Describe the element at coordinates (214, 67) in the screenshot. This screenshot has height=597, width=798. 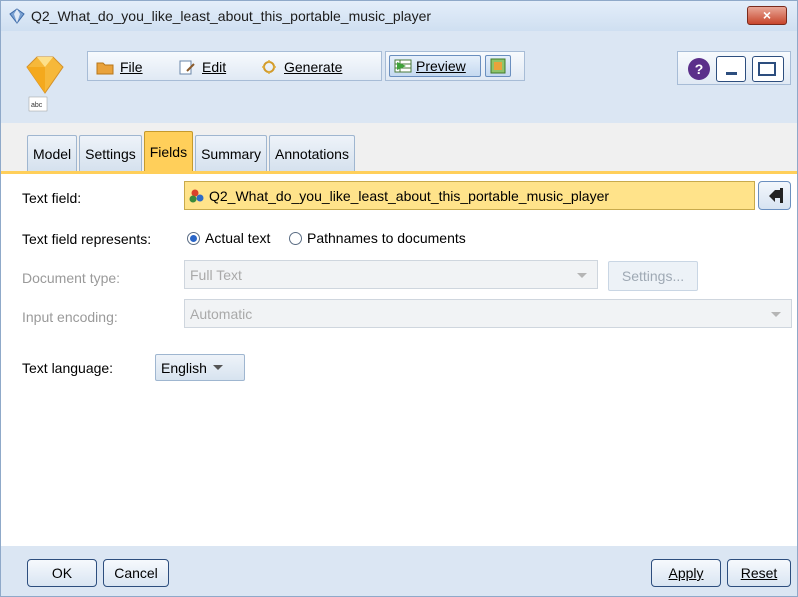
I see `edit-menu-label: Edit` at that location.